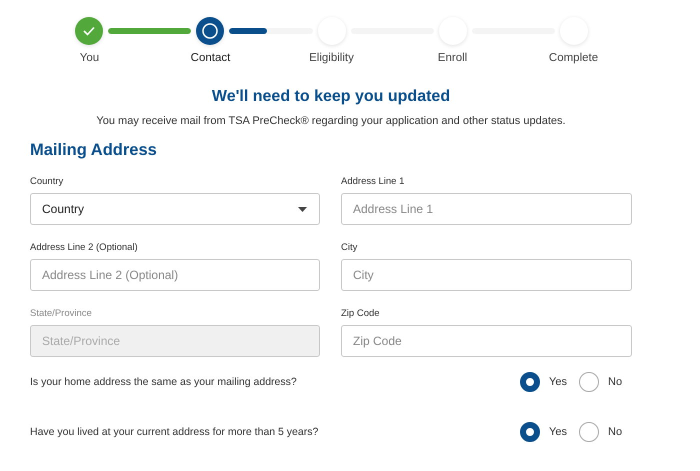 This screenshot has height=471, width=700. What do you see at coordinates (361, 313) in the screenshot?
I see `field-label: Zip Code` at bounding box center [361, 313].